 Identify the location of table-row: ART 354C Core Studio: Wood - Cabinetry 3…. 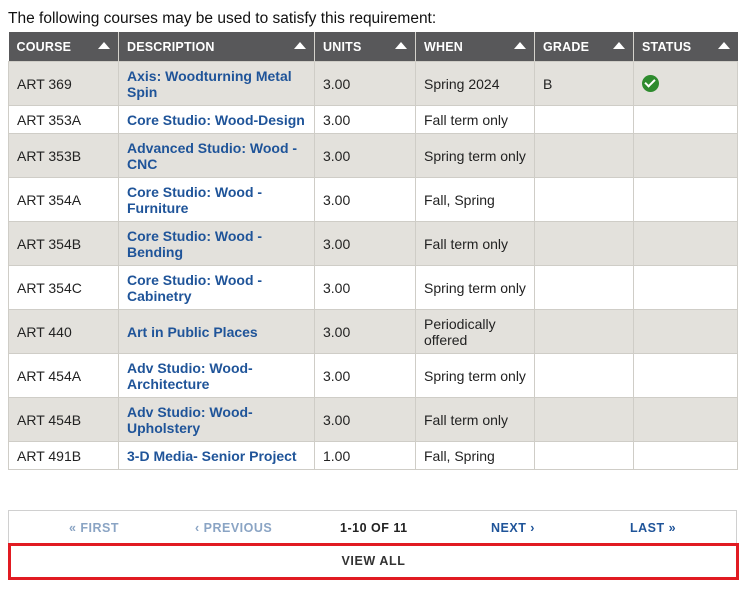
(373, 287).